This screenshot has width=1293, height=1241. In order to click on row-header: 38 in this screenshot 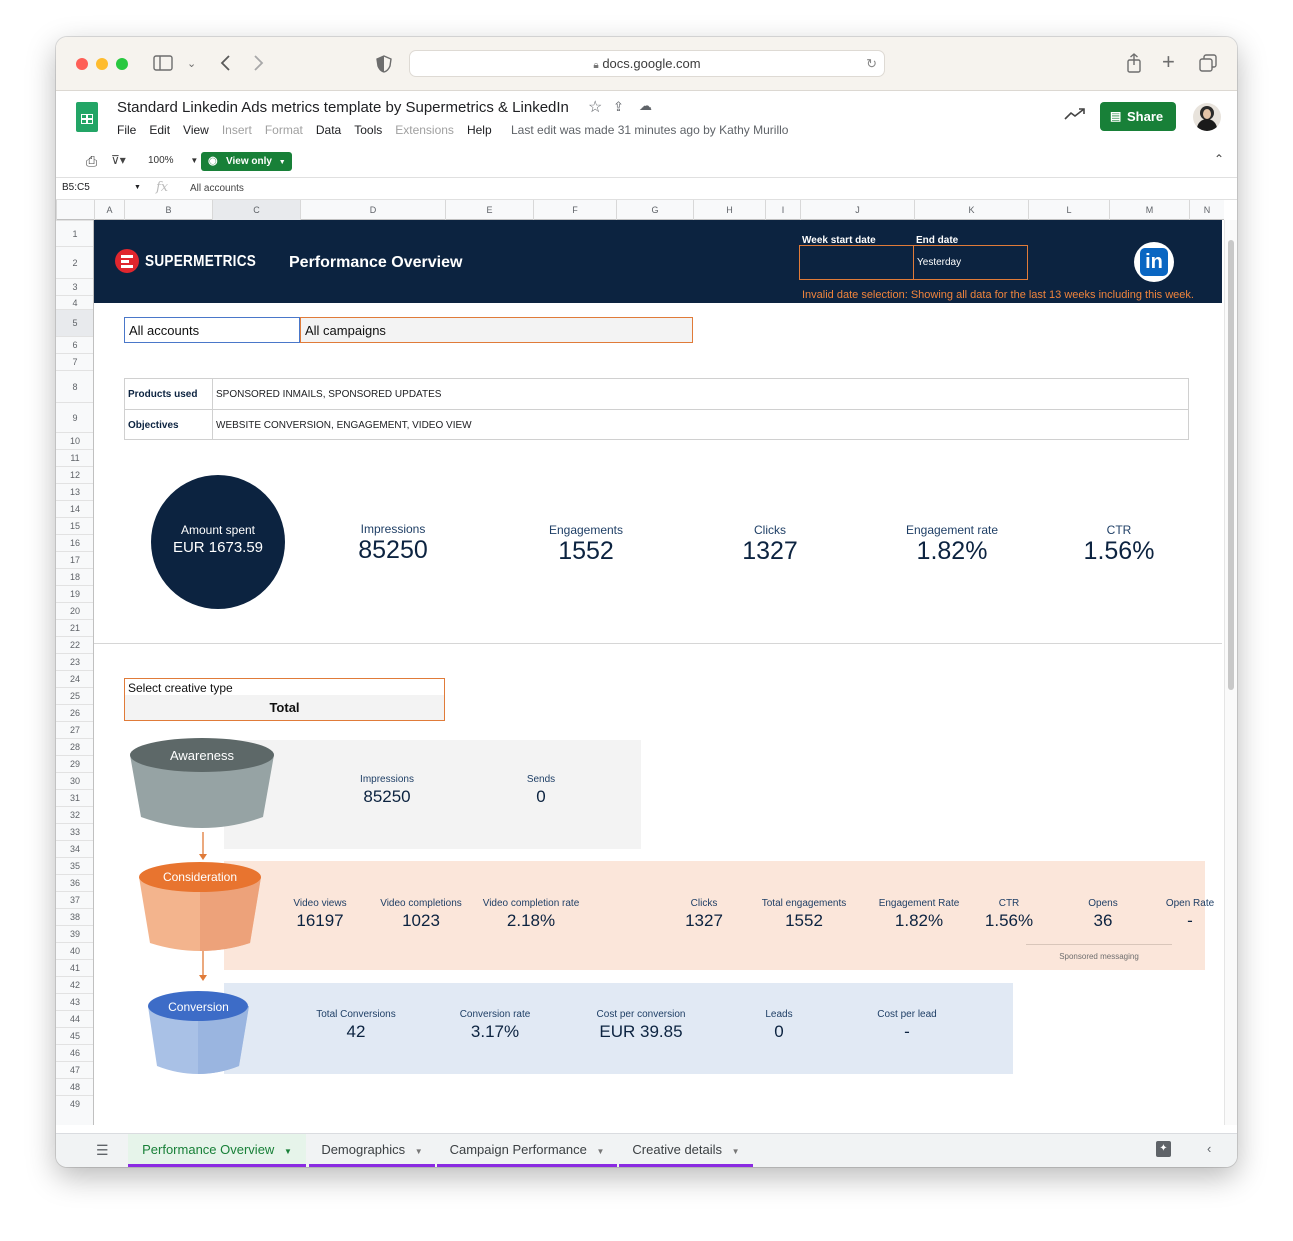, I will do `click(74, 916)`.